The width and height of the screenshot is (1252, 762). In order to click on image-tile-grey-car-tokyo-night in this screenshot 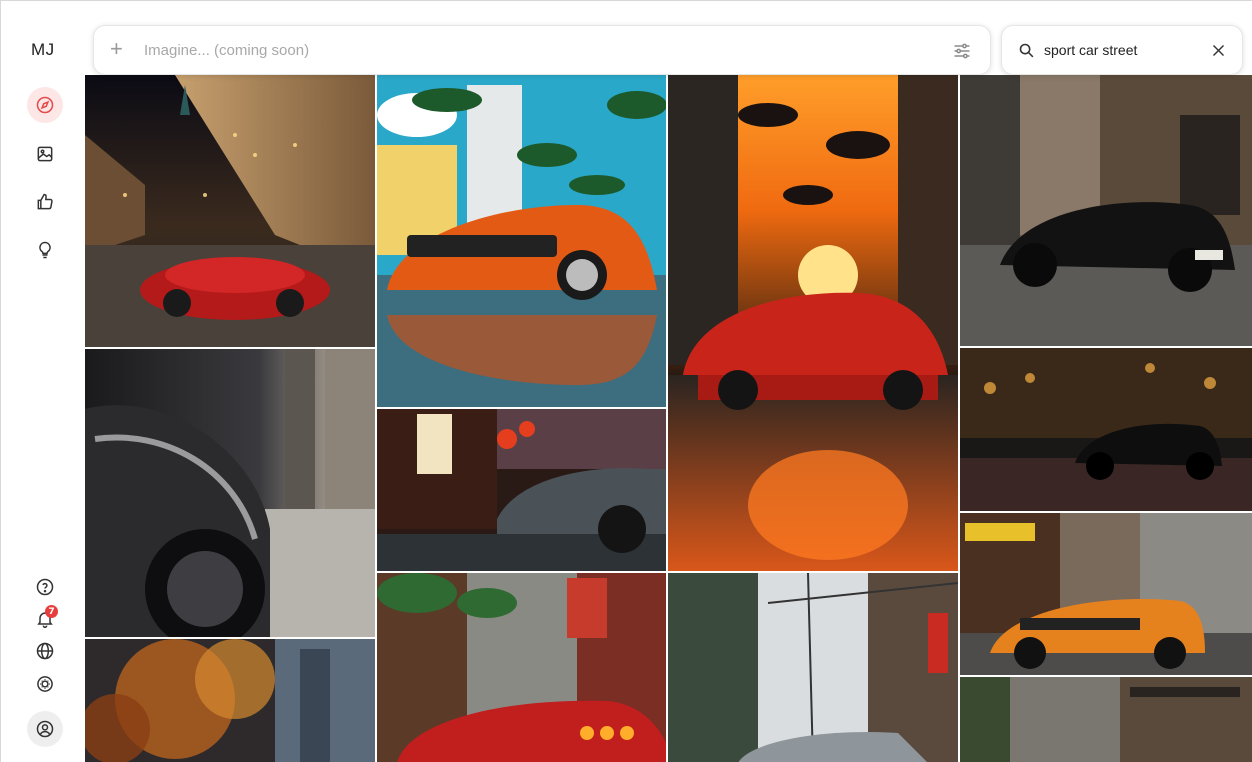, I will do `click(521, 490)`.